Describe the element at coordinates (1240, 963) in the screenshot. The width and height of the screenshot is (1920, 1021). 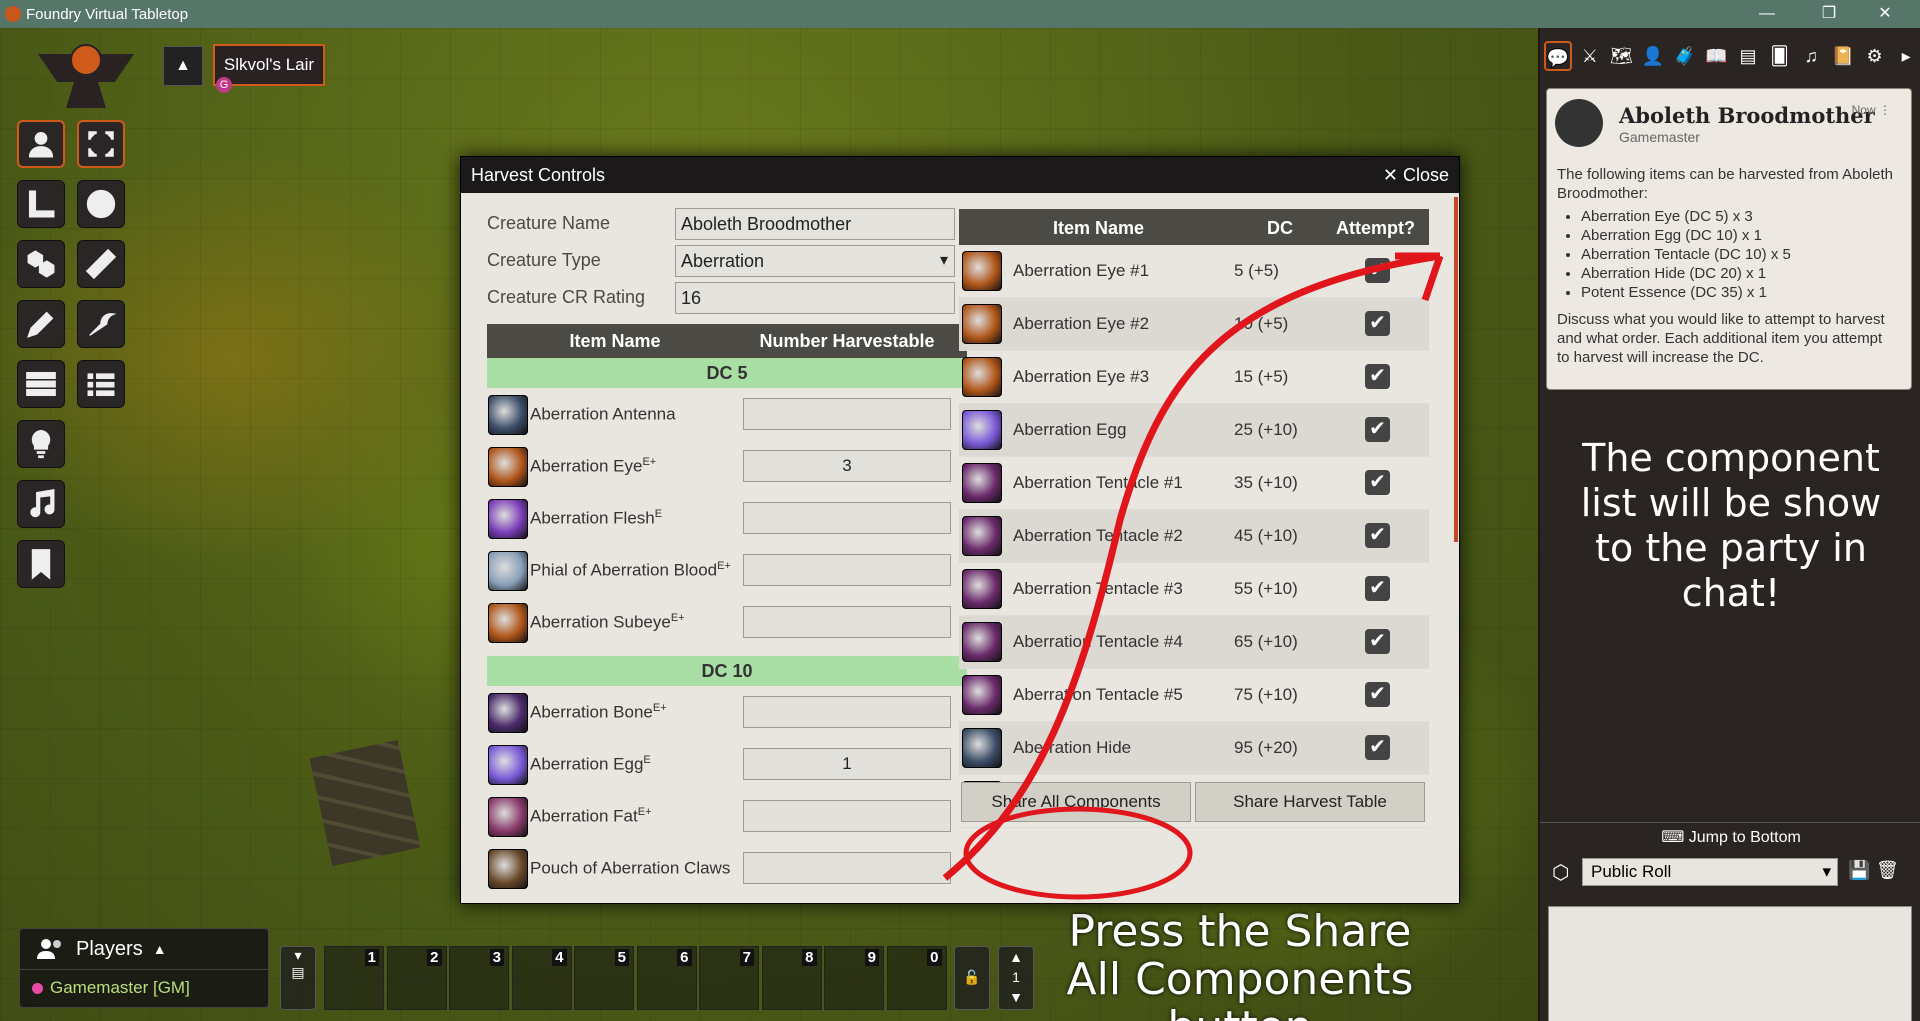
I see `annotation-caption-bottom: Press the Share All Components button` at that location.